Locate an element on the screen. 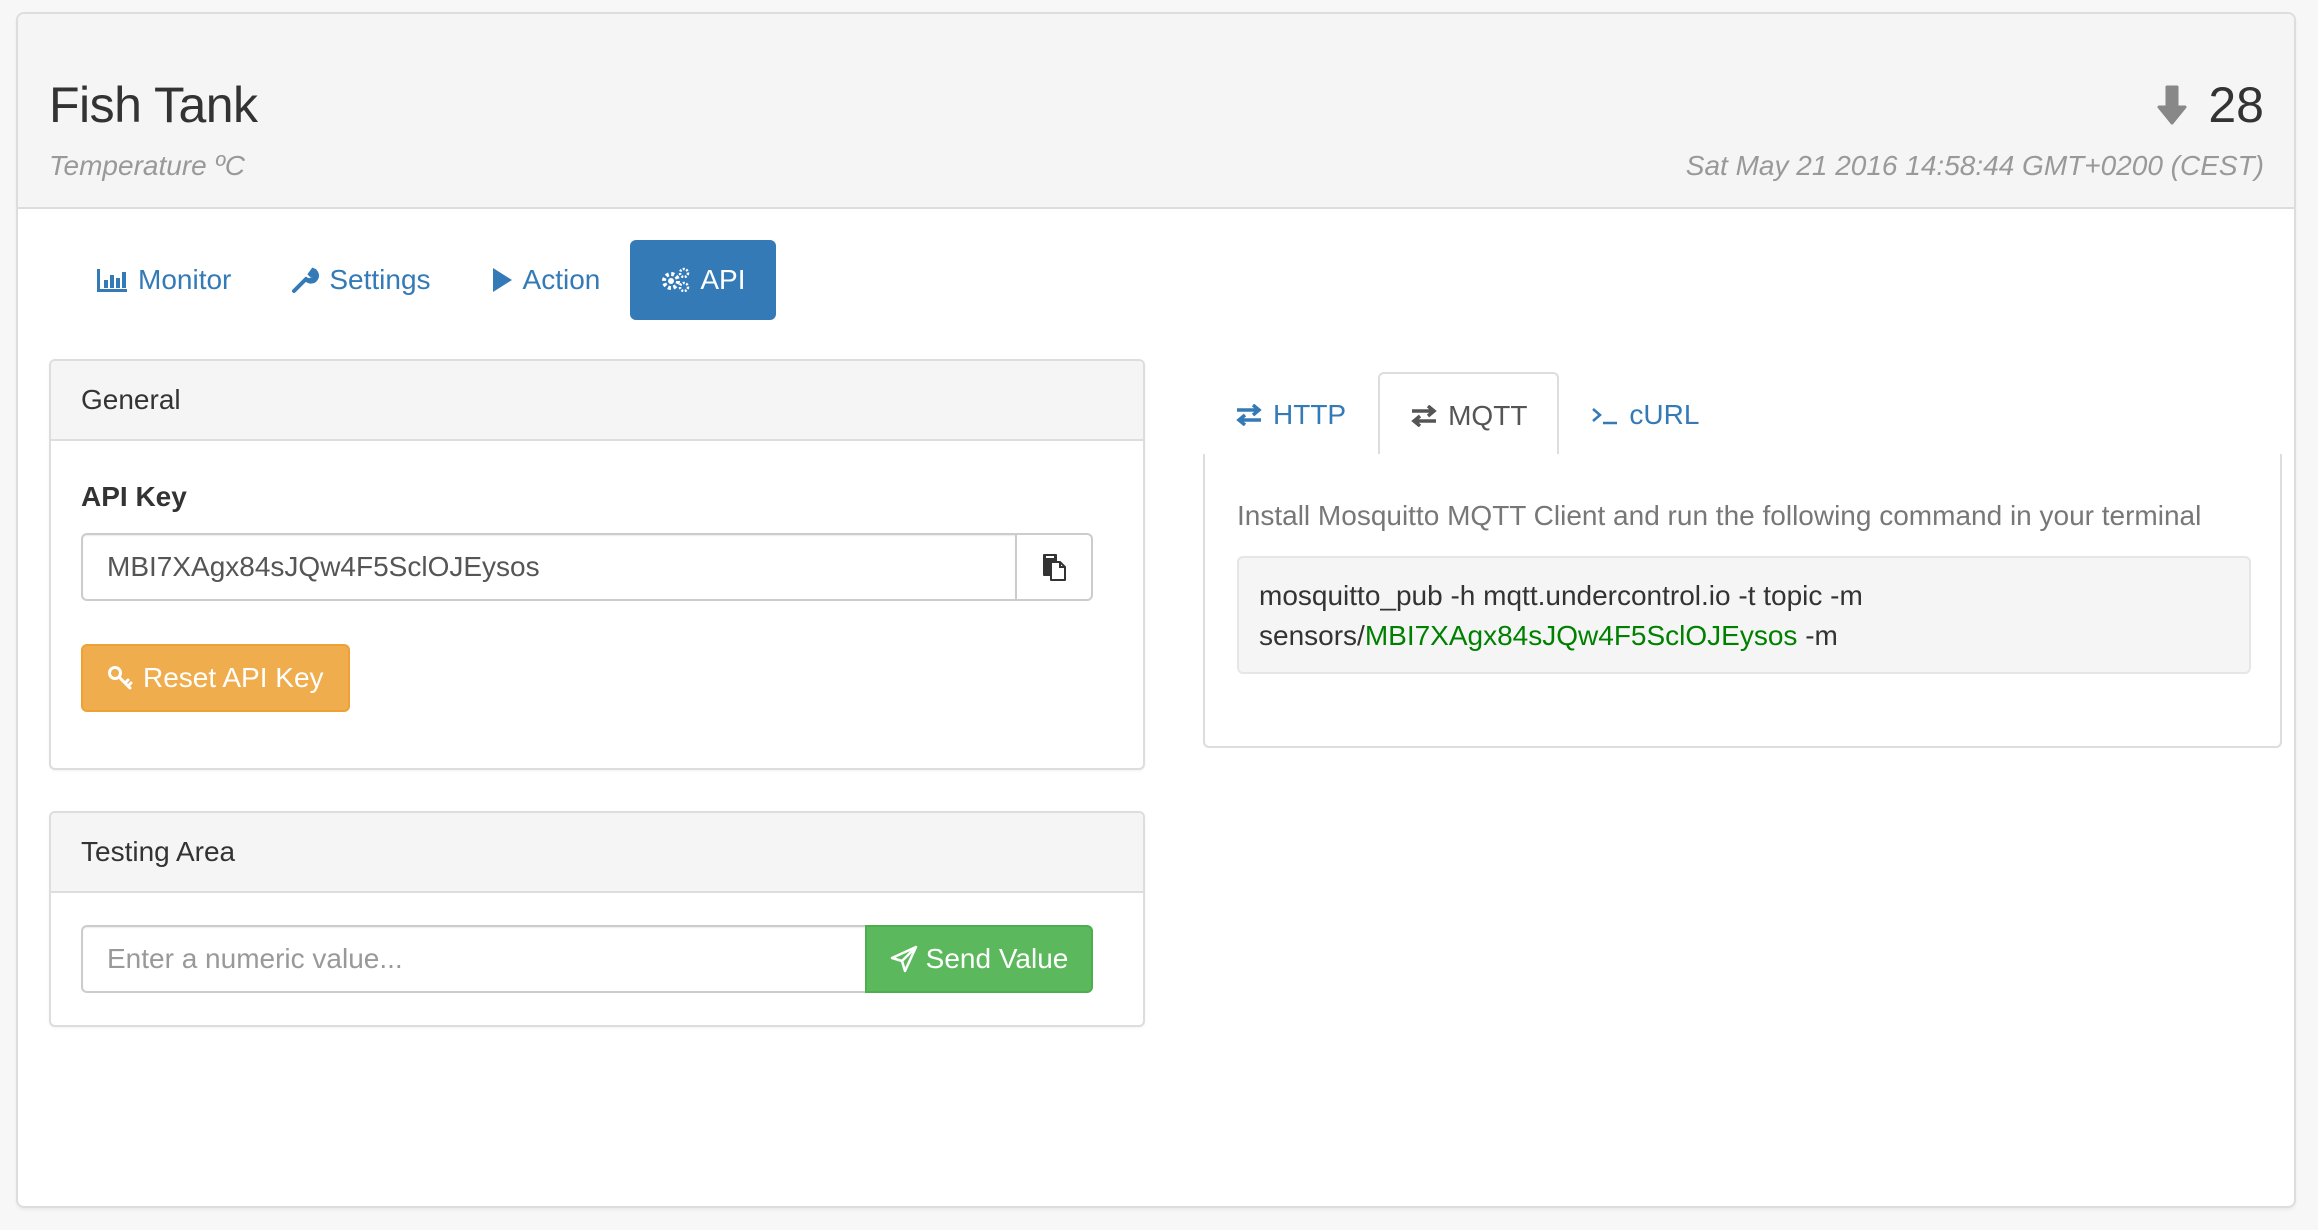 This screenshot has width=2318, height=1230. nav-action-label: Action is located at coordinates (561, 279).